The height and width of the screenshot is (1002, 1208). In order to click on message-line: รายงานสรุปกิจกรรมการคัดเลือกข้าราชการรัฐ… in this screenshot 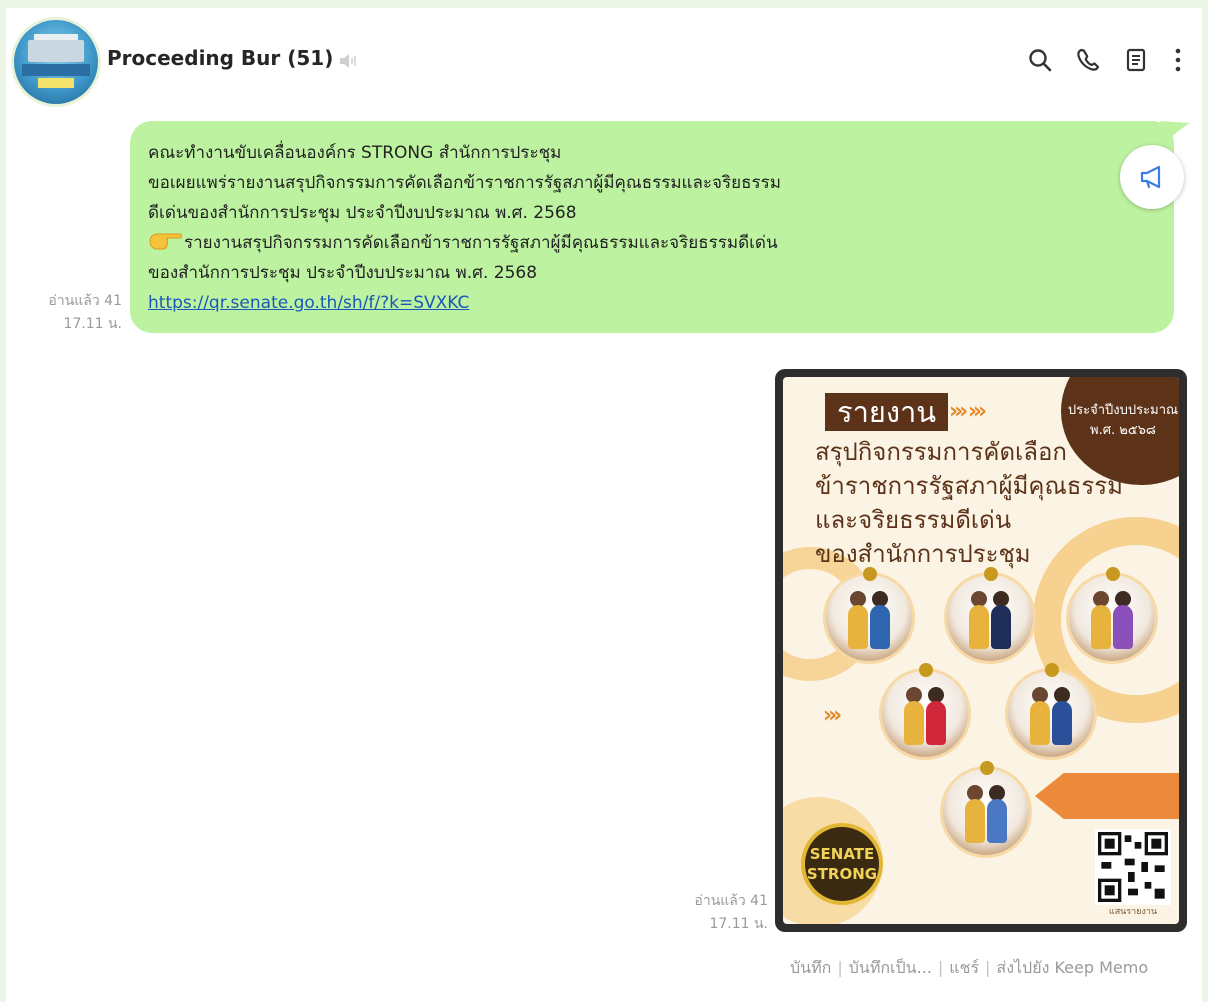, I will do `click(481, 243)`.